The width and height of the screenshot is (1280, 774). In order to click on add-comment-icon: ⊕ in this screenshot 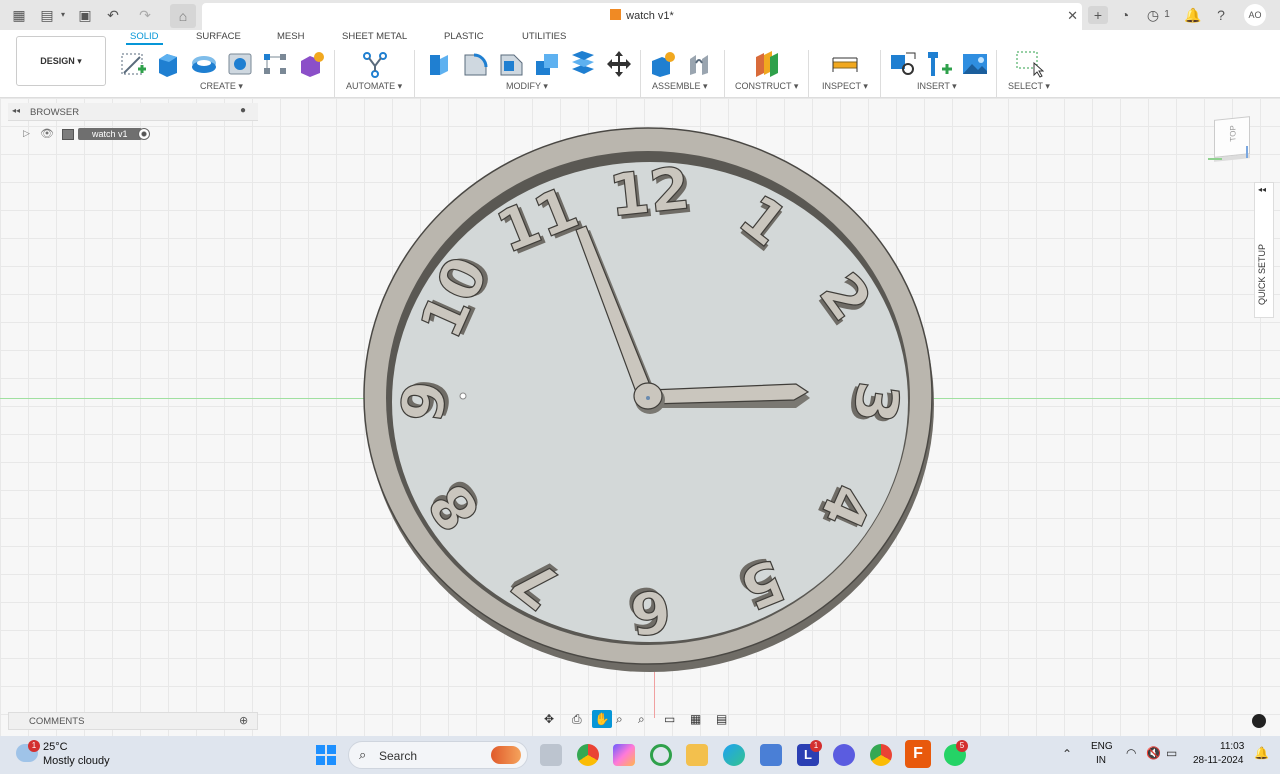, I will do `click(243, 720)`.